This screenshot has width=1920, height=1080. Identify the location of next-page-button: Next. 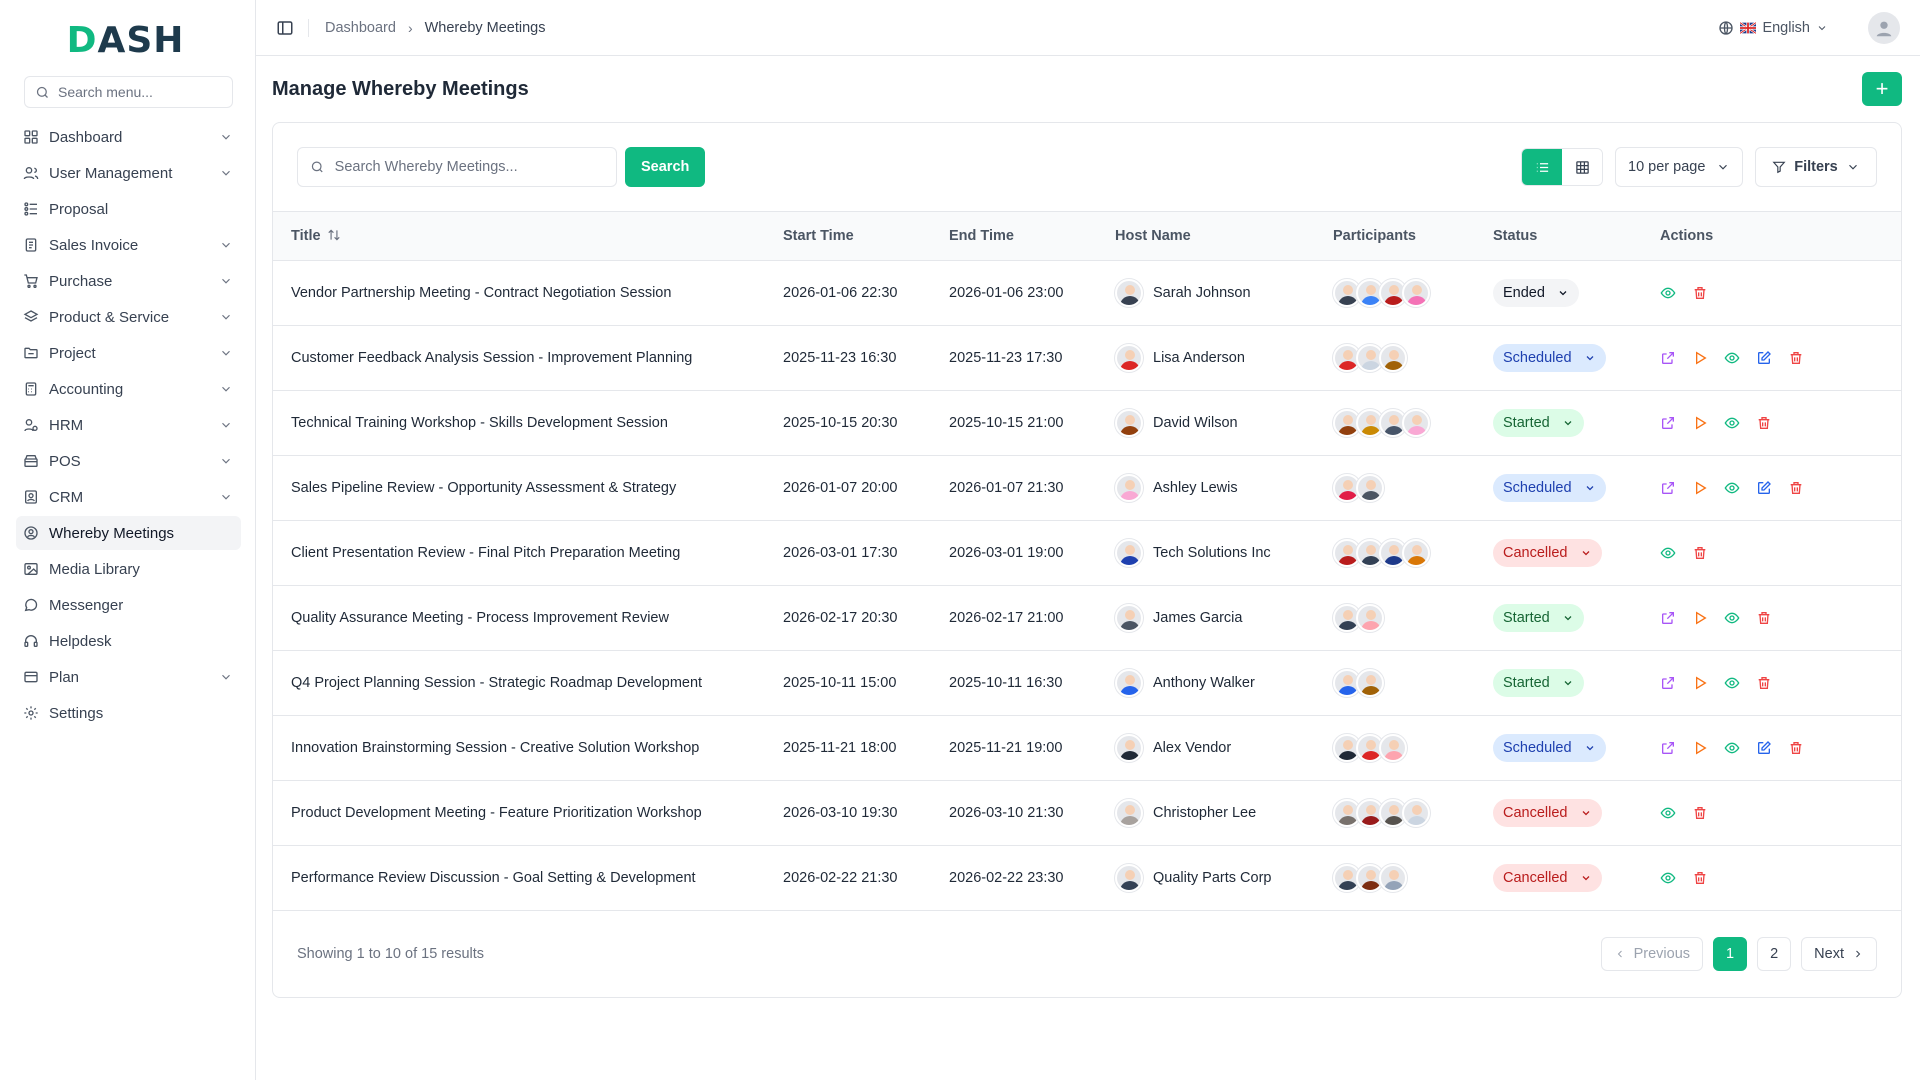
(1839, 953).